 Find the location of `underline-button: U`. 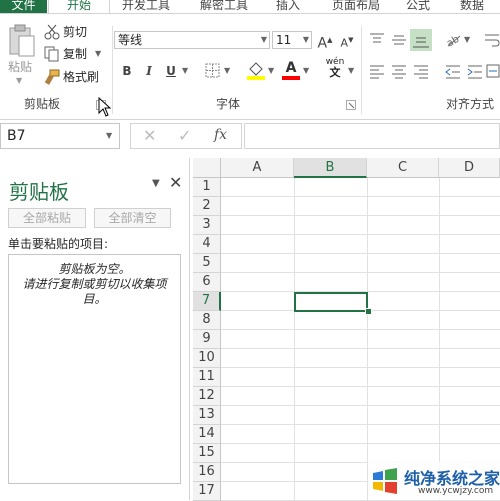

underline-button: U is located at coordinates (171, 71).